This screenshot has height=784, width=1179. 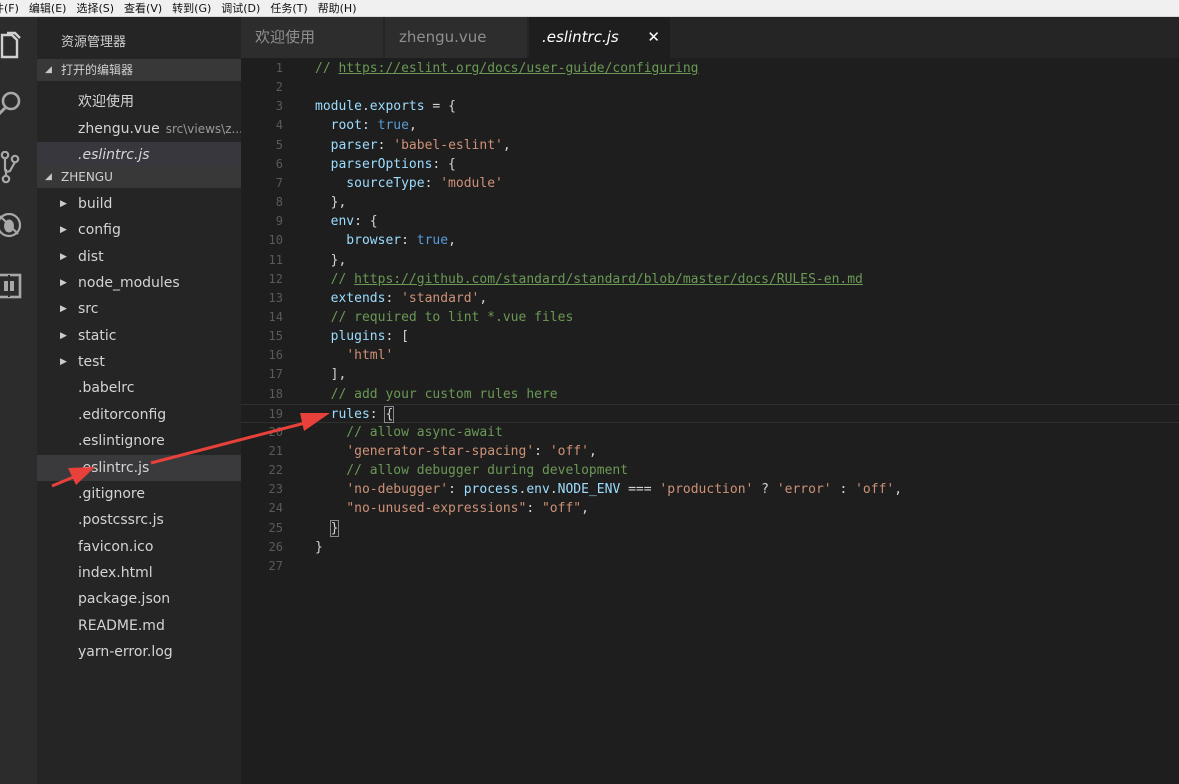 What do you see at coordinates (124, 599) in the screenshot?
I see `file-name: package.json` at bounding box center [124, 599].